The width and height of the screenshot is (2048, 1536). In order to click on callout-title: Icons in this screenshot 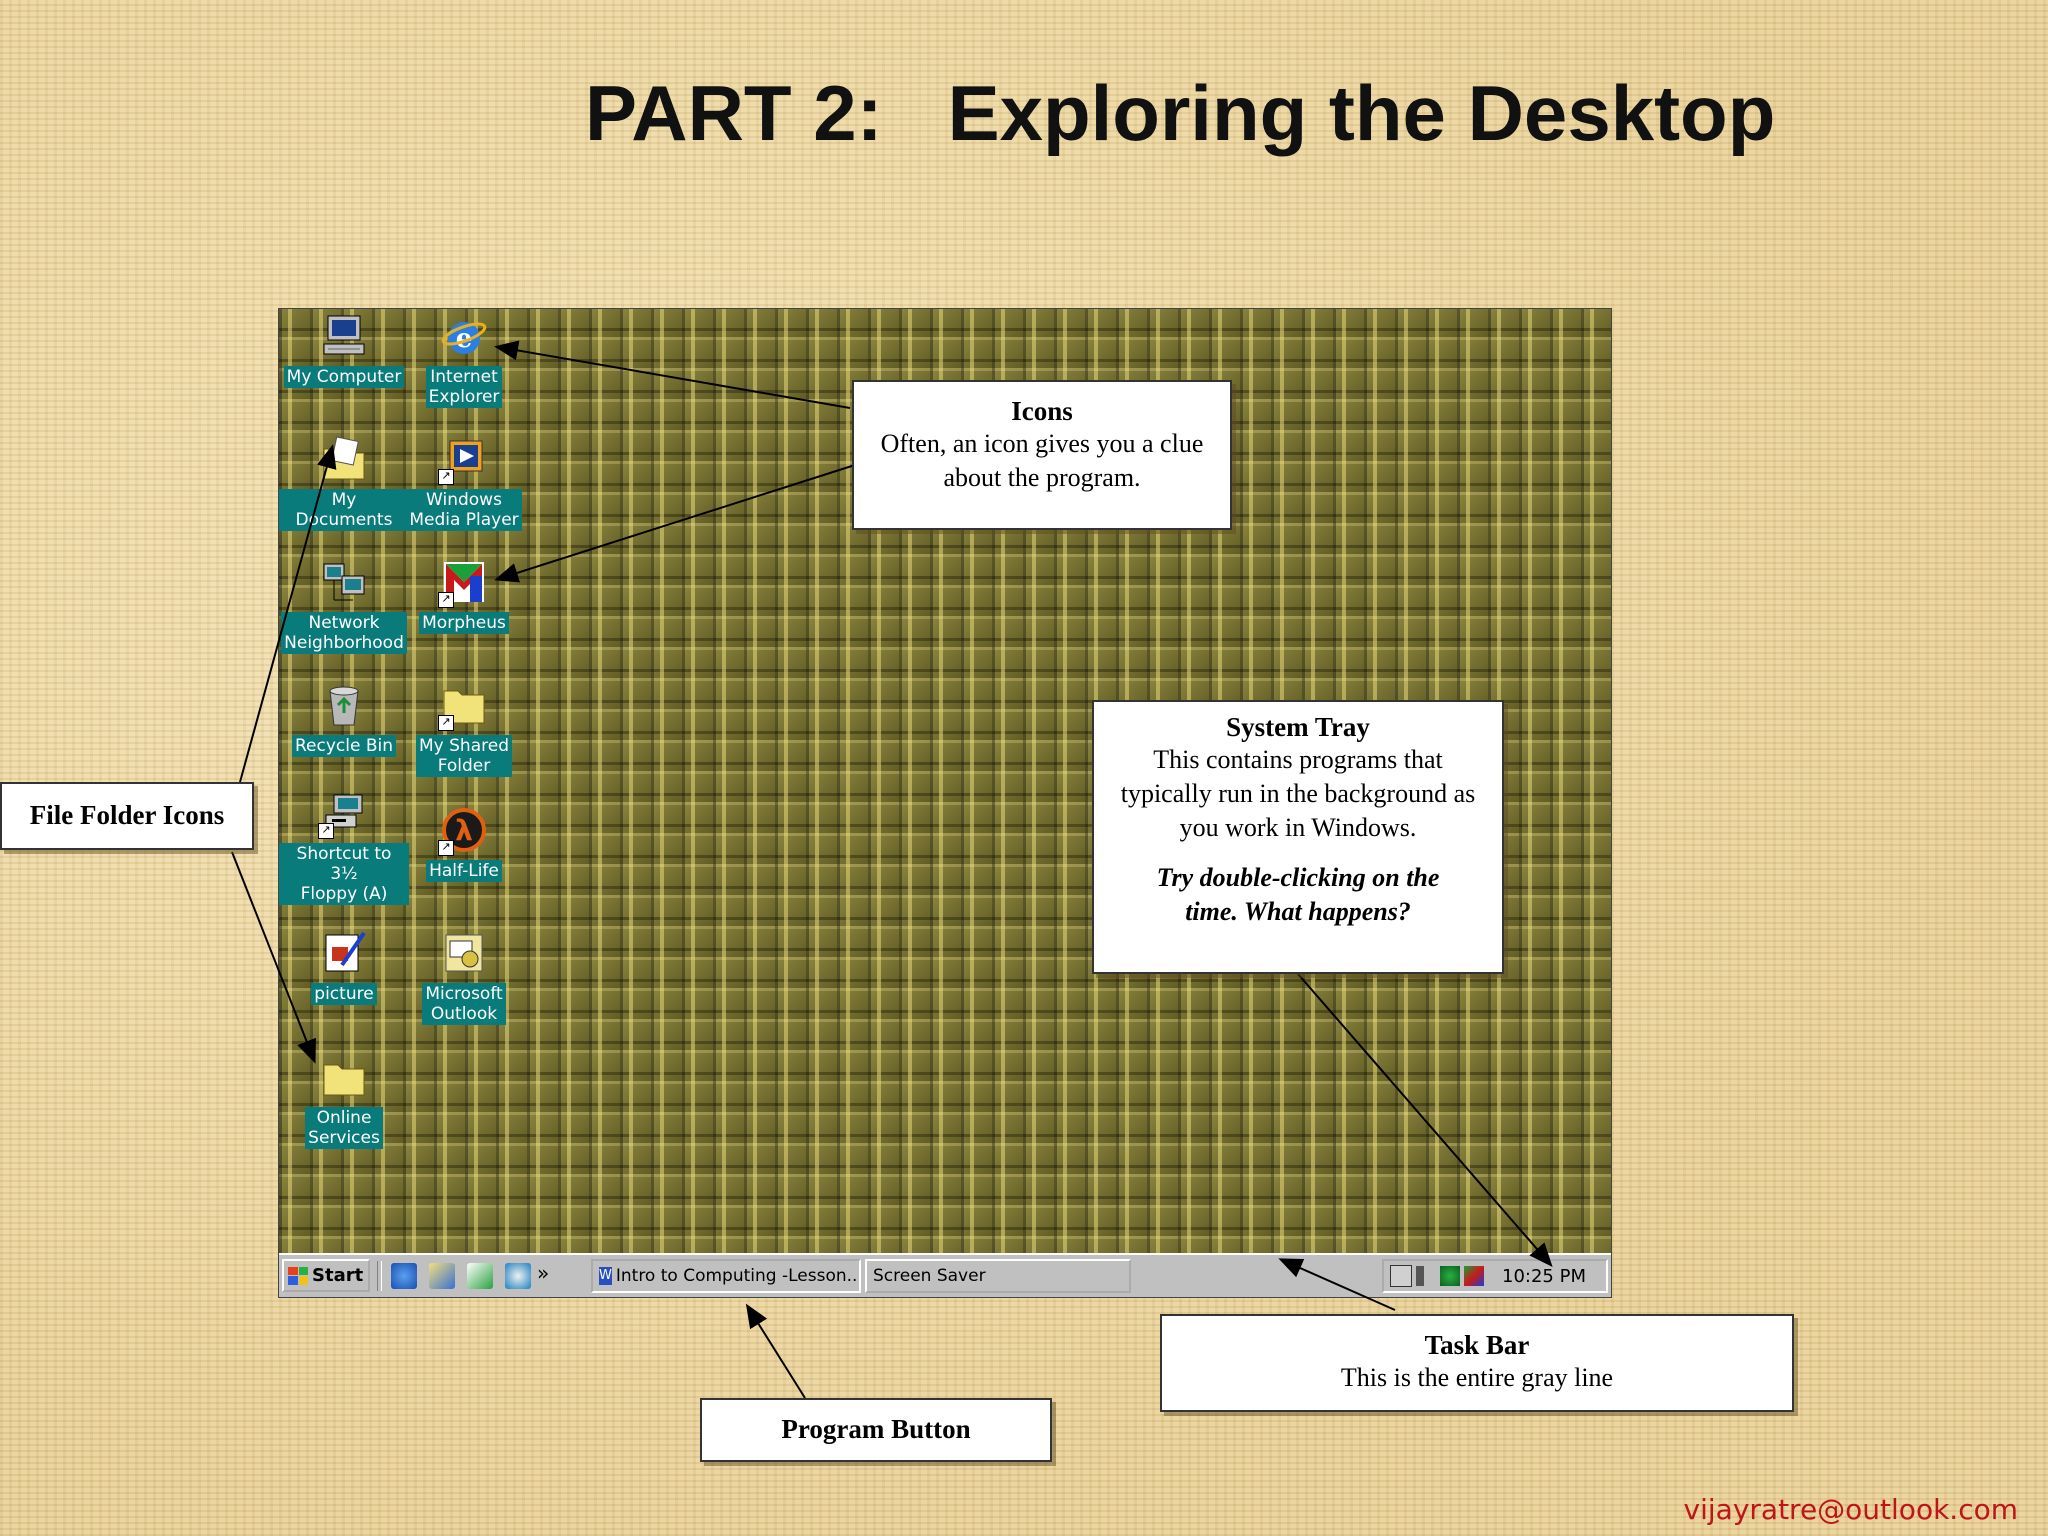, I will do `click(1042, 411)`.